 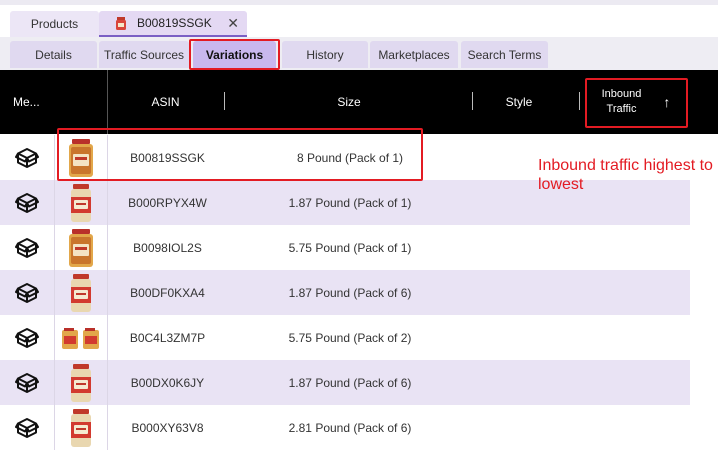 I want to click on tab-product-detail: B00819SSGK ✕, so click(x=173, y=24).